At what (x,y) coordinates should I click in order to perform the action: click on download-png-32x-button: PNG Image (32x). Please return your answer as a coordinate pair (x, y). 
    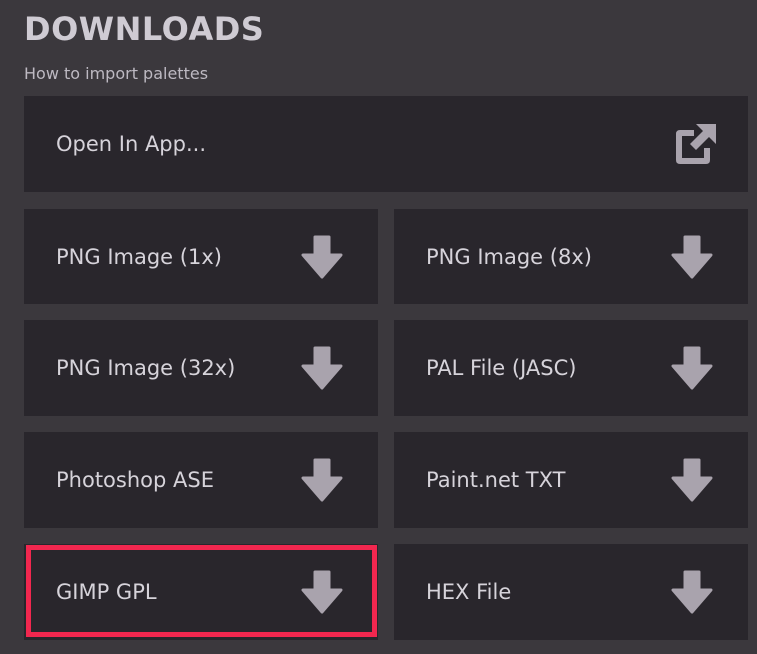
    Looking at the image, I should click on (201, 368).